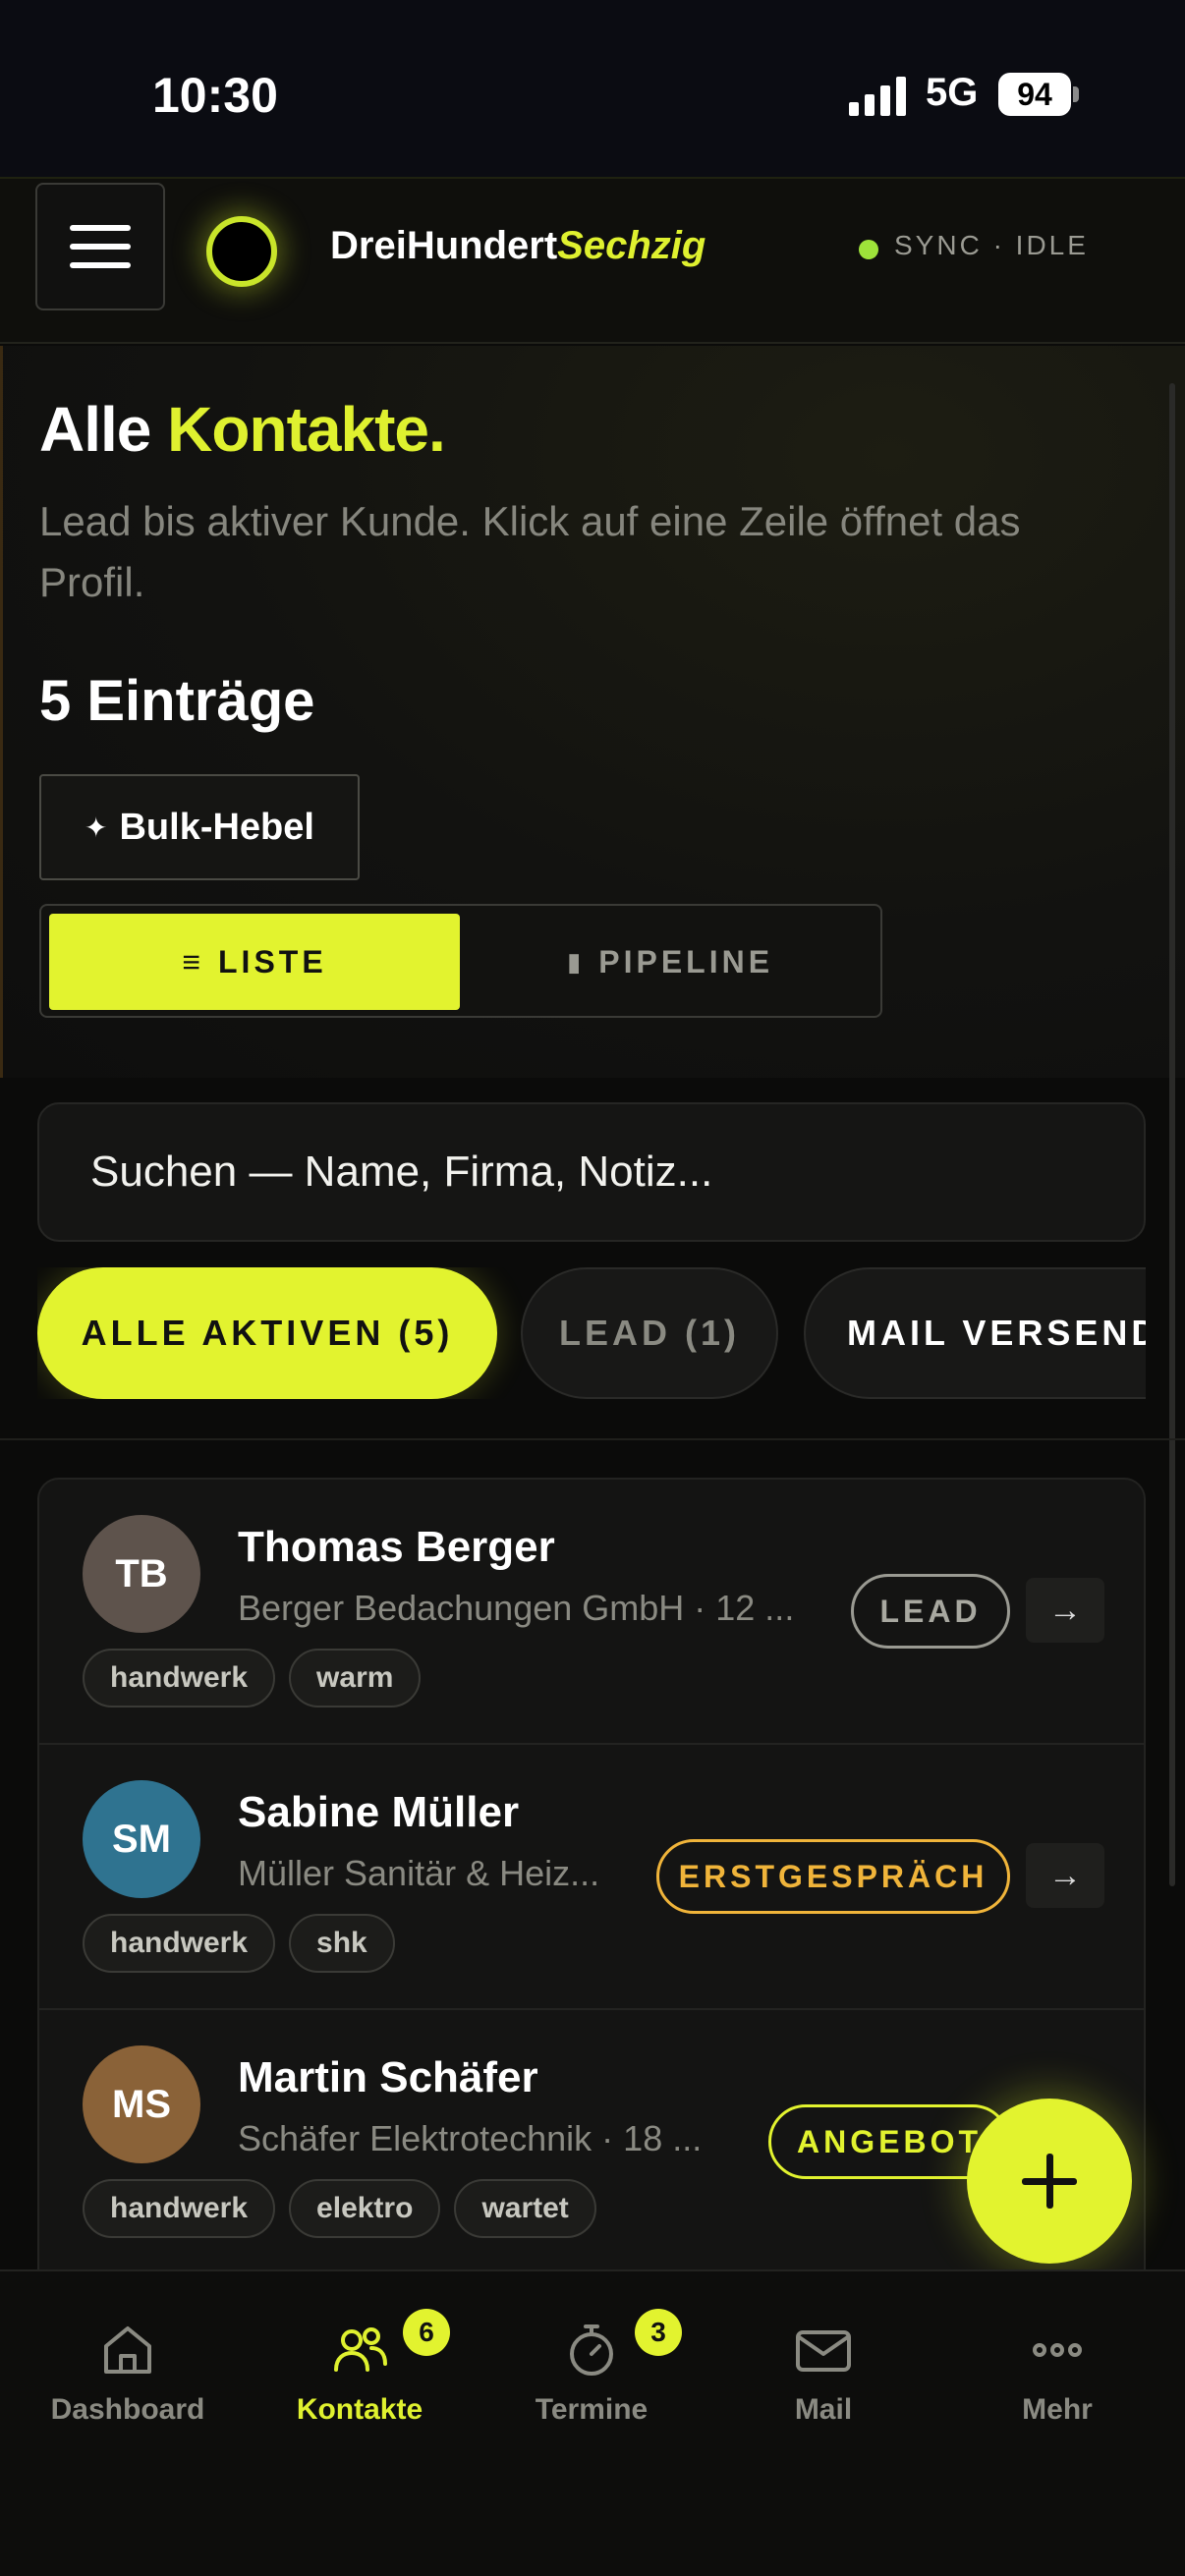  Describe the element at coordinates (631, 245) in the screenshot. I see `brand-part-2: Sechzig` at that location.